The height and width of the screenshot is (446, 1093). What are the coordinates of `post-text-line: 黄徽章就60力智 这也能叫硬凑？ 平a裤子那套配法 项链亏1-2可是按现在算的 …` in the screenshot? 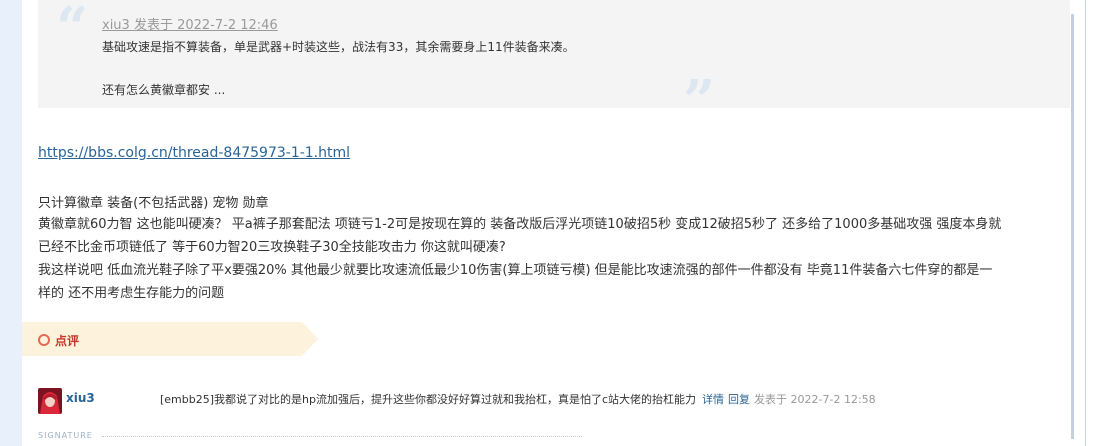 It's located at (520, 224).